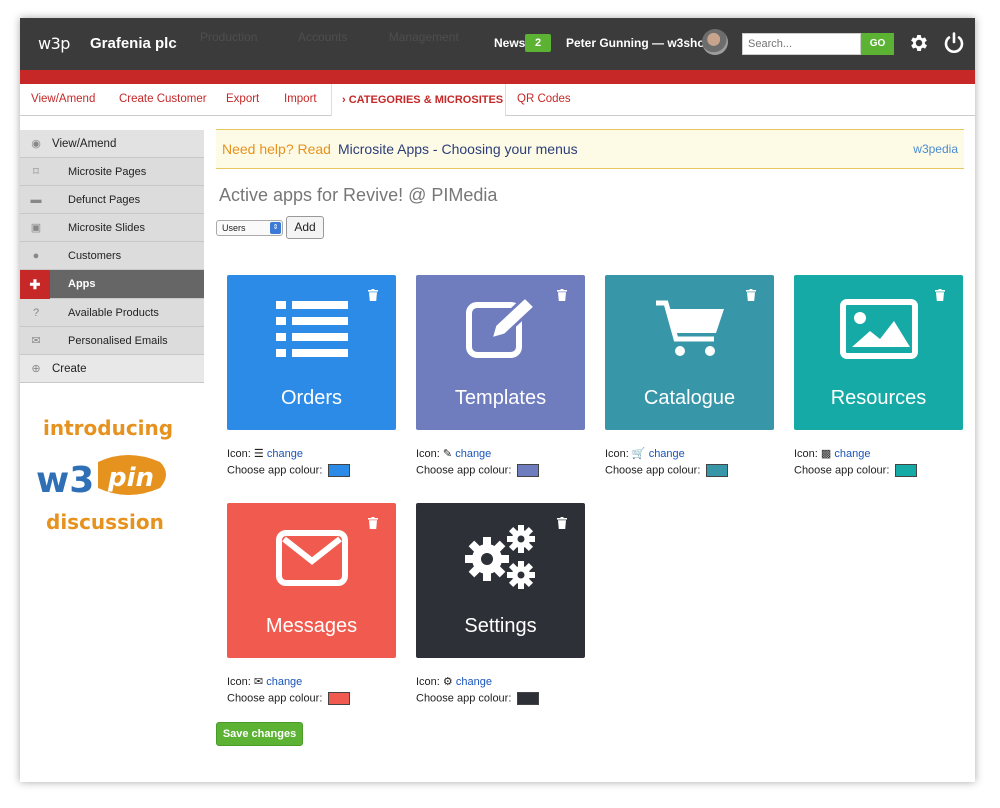  Describe the element at coordinates (104, 200) in the screenshot. I see `sidebar-item-label: Defunct Pages` at that location.